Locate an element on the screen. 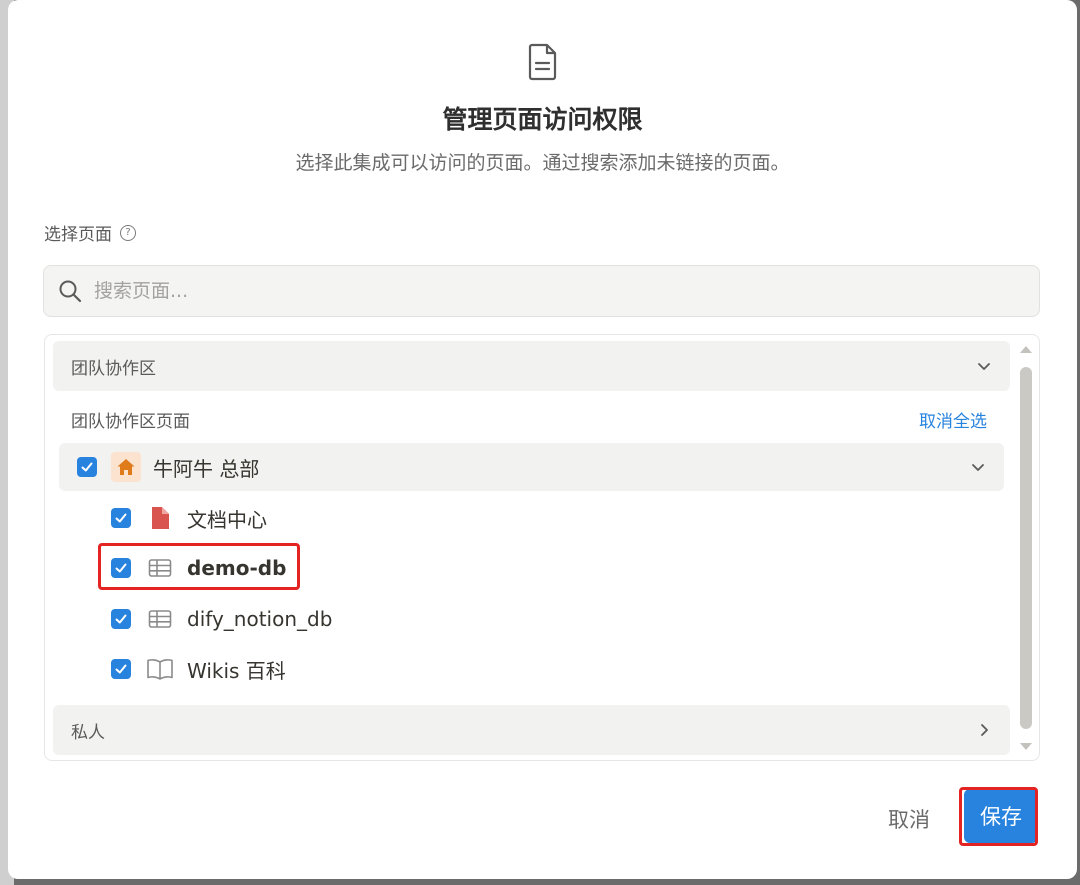  dialog-subtitle: 选择此集成可以访问的页面。通过搜索添加未链接的页面。 is located at coordinates (542, 163).